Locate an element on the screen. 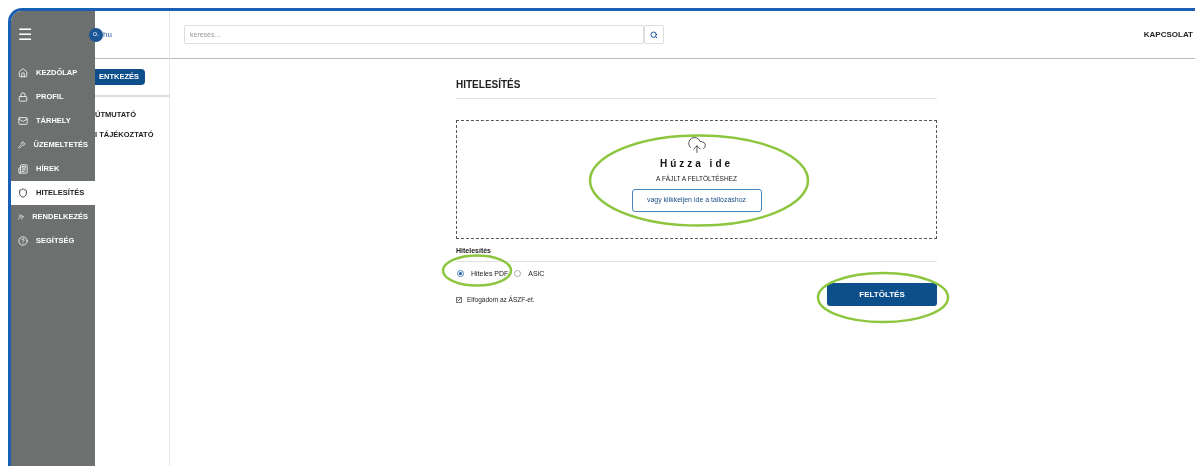 Image resolution: width=1195 pixels, height=466 pixels. contact-link: KAPCSOLAT is located at coordinates (1168, 34).